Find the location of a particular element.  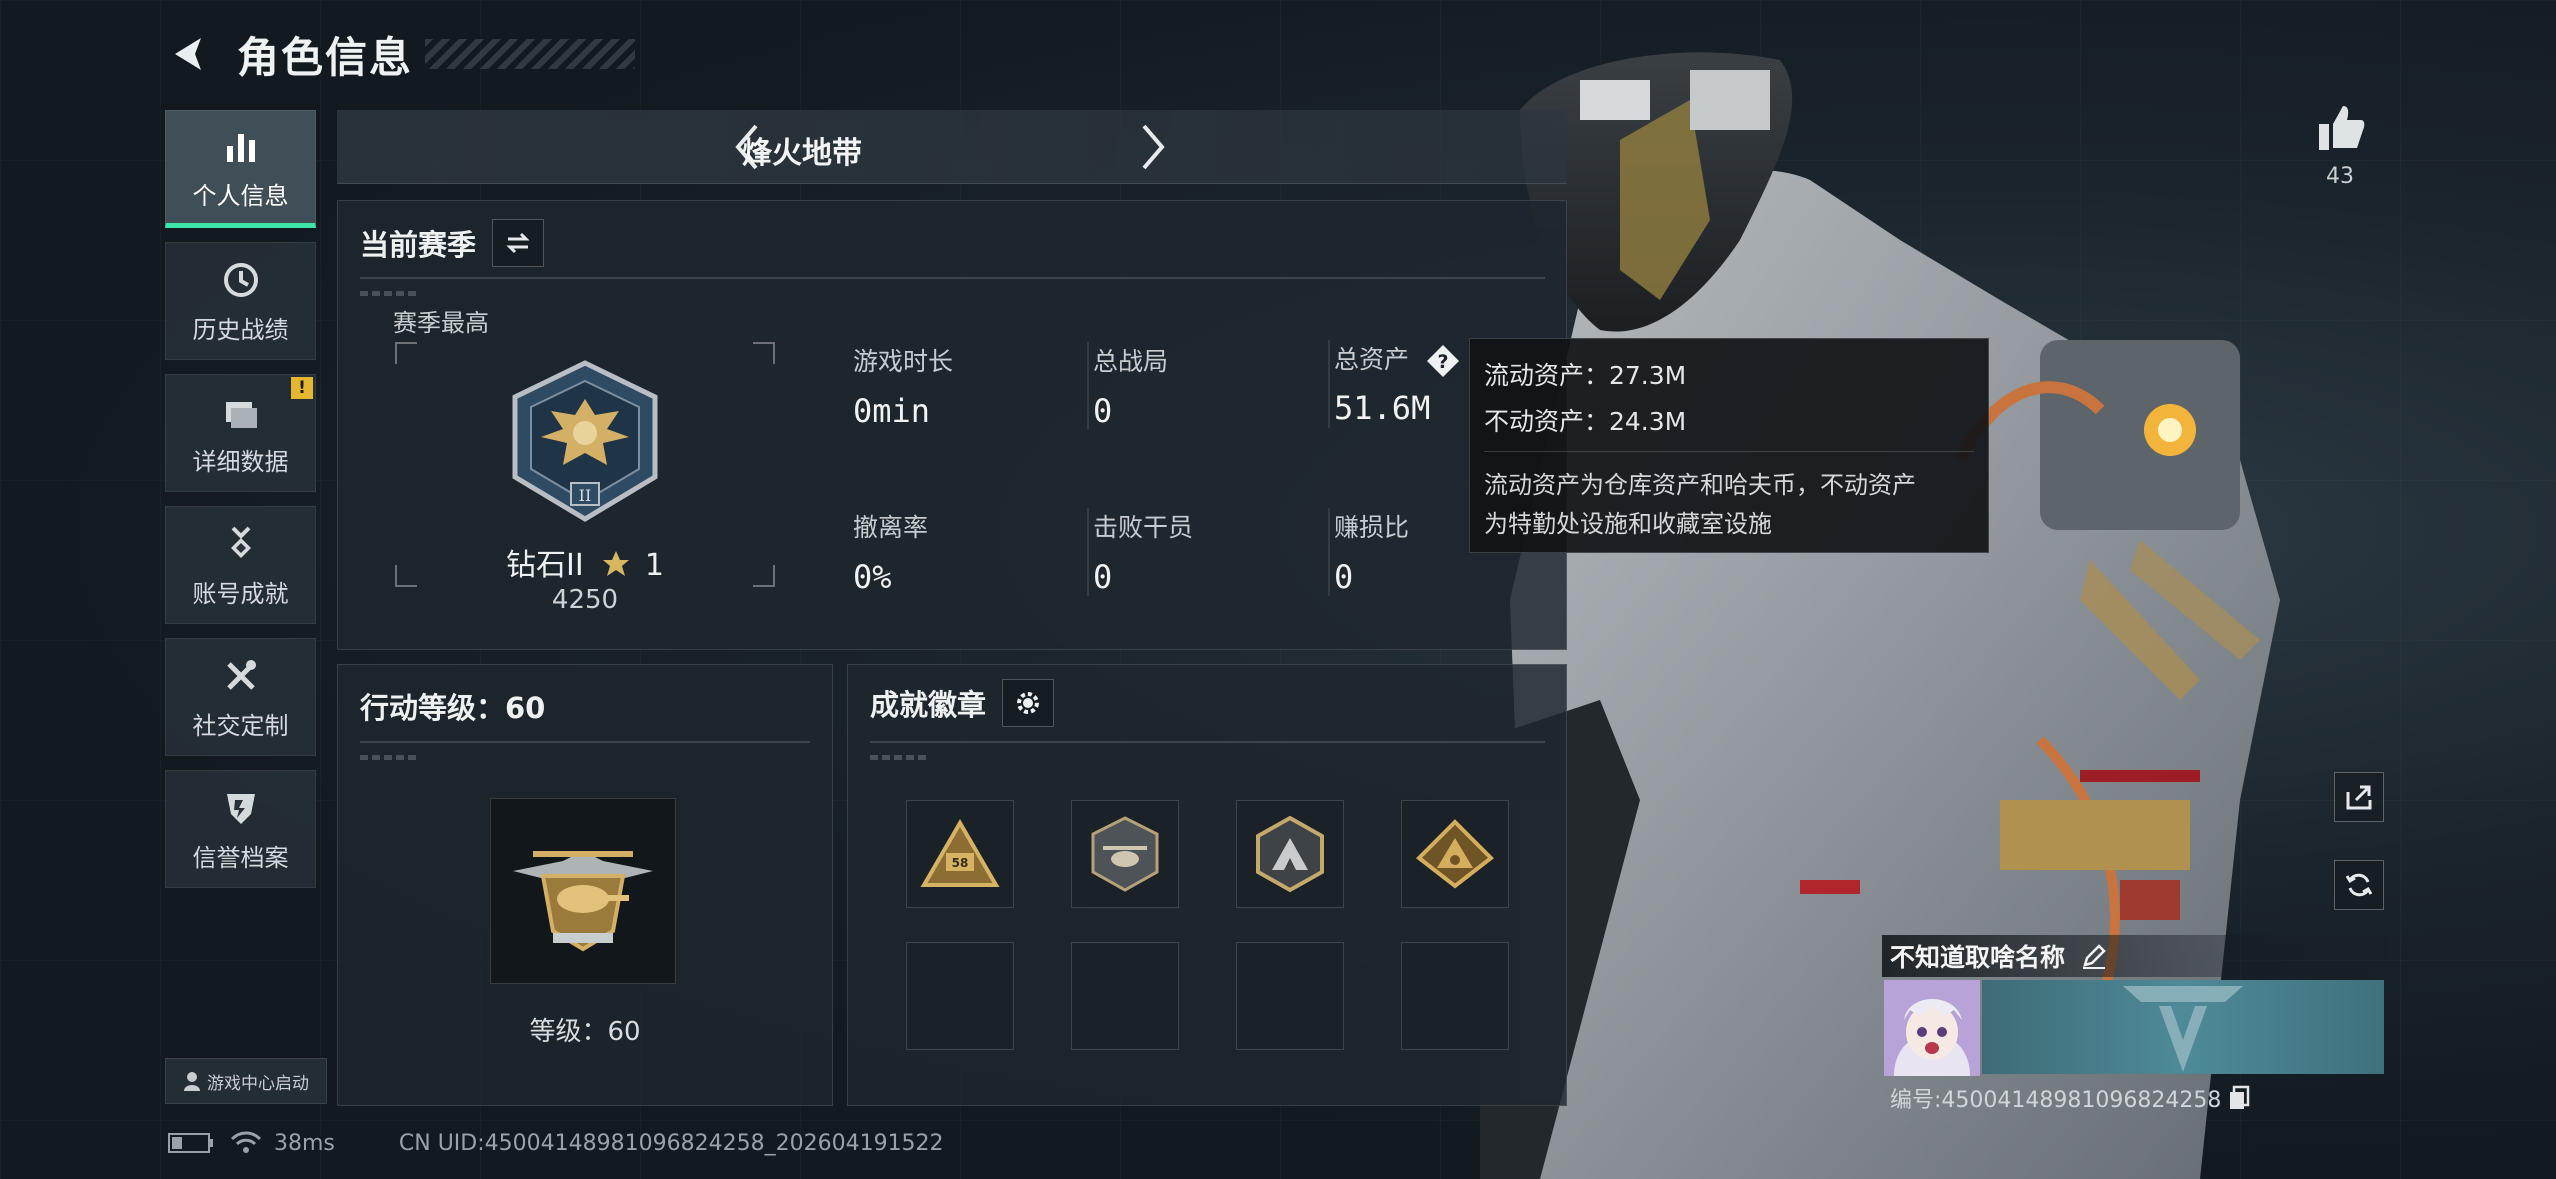

gear-icon is located at coordinates (1028, 703).